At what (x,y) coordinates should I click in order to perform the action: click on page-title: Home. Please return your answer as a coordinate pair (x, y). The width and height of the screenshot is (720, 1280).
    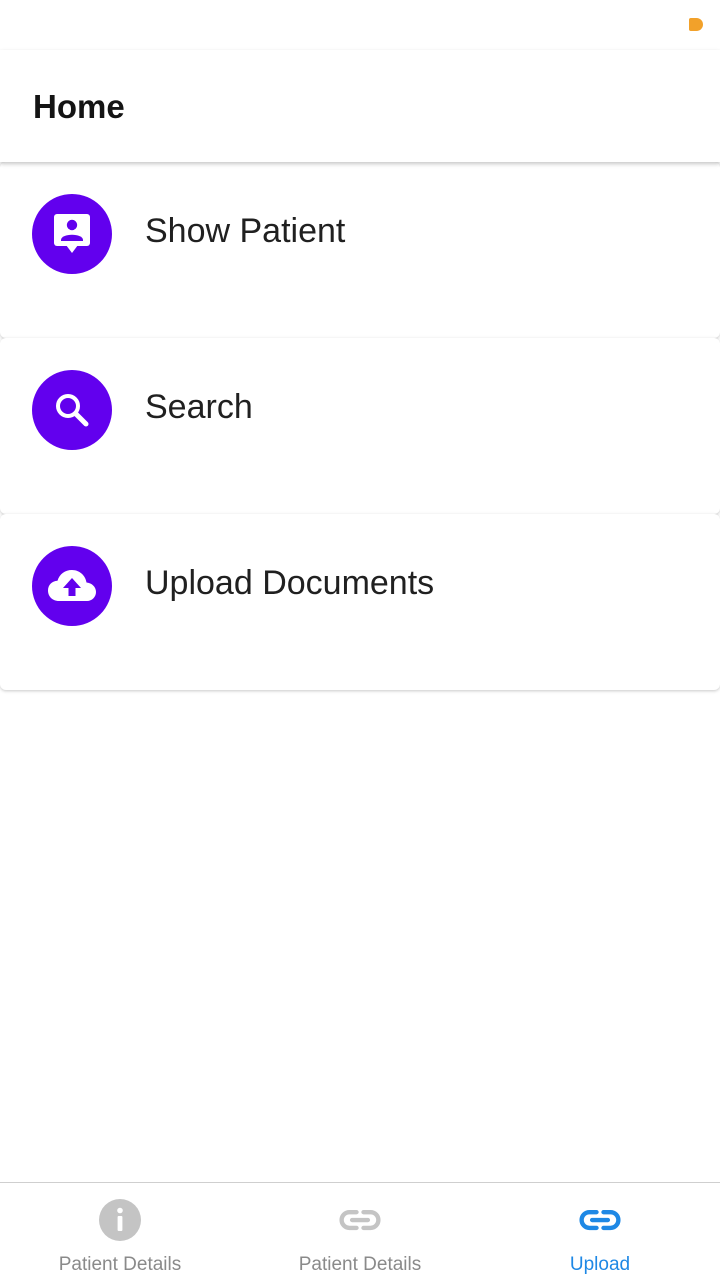
    Looking at the image, I should click on (79, 106).